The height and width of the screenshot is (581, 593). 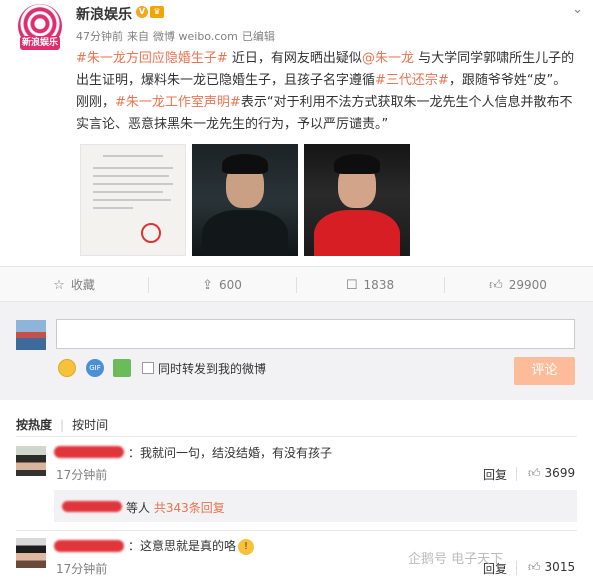 I want to click on share-button: ⇪ 600, so click(x=222, y=285).